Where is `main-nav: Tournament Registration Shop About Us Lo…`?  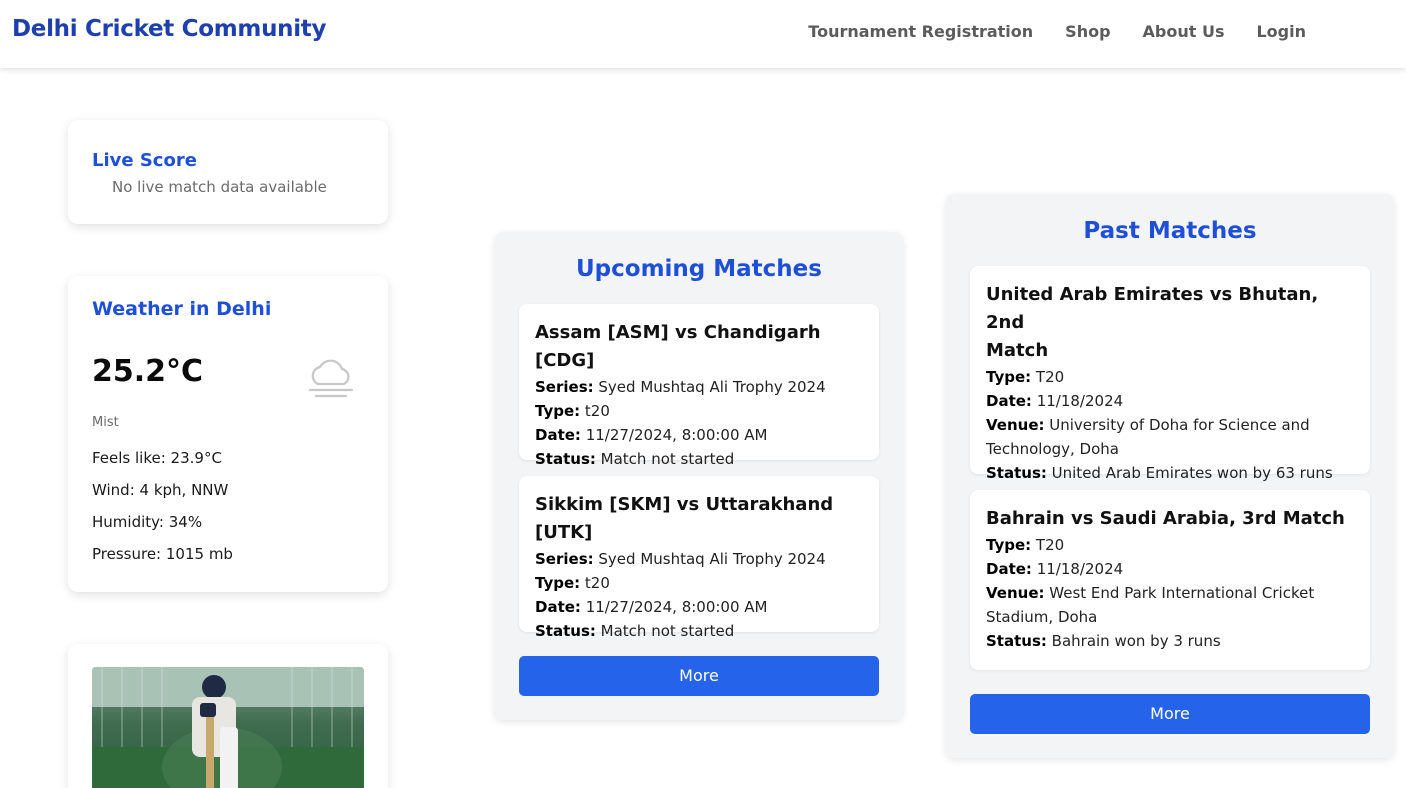 main-nav: Tournament Registration Shop About Us Lo… is located at coordinates (1057, 31).